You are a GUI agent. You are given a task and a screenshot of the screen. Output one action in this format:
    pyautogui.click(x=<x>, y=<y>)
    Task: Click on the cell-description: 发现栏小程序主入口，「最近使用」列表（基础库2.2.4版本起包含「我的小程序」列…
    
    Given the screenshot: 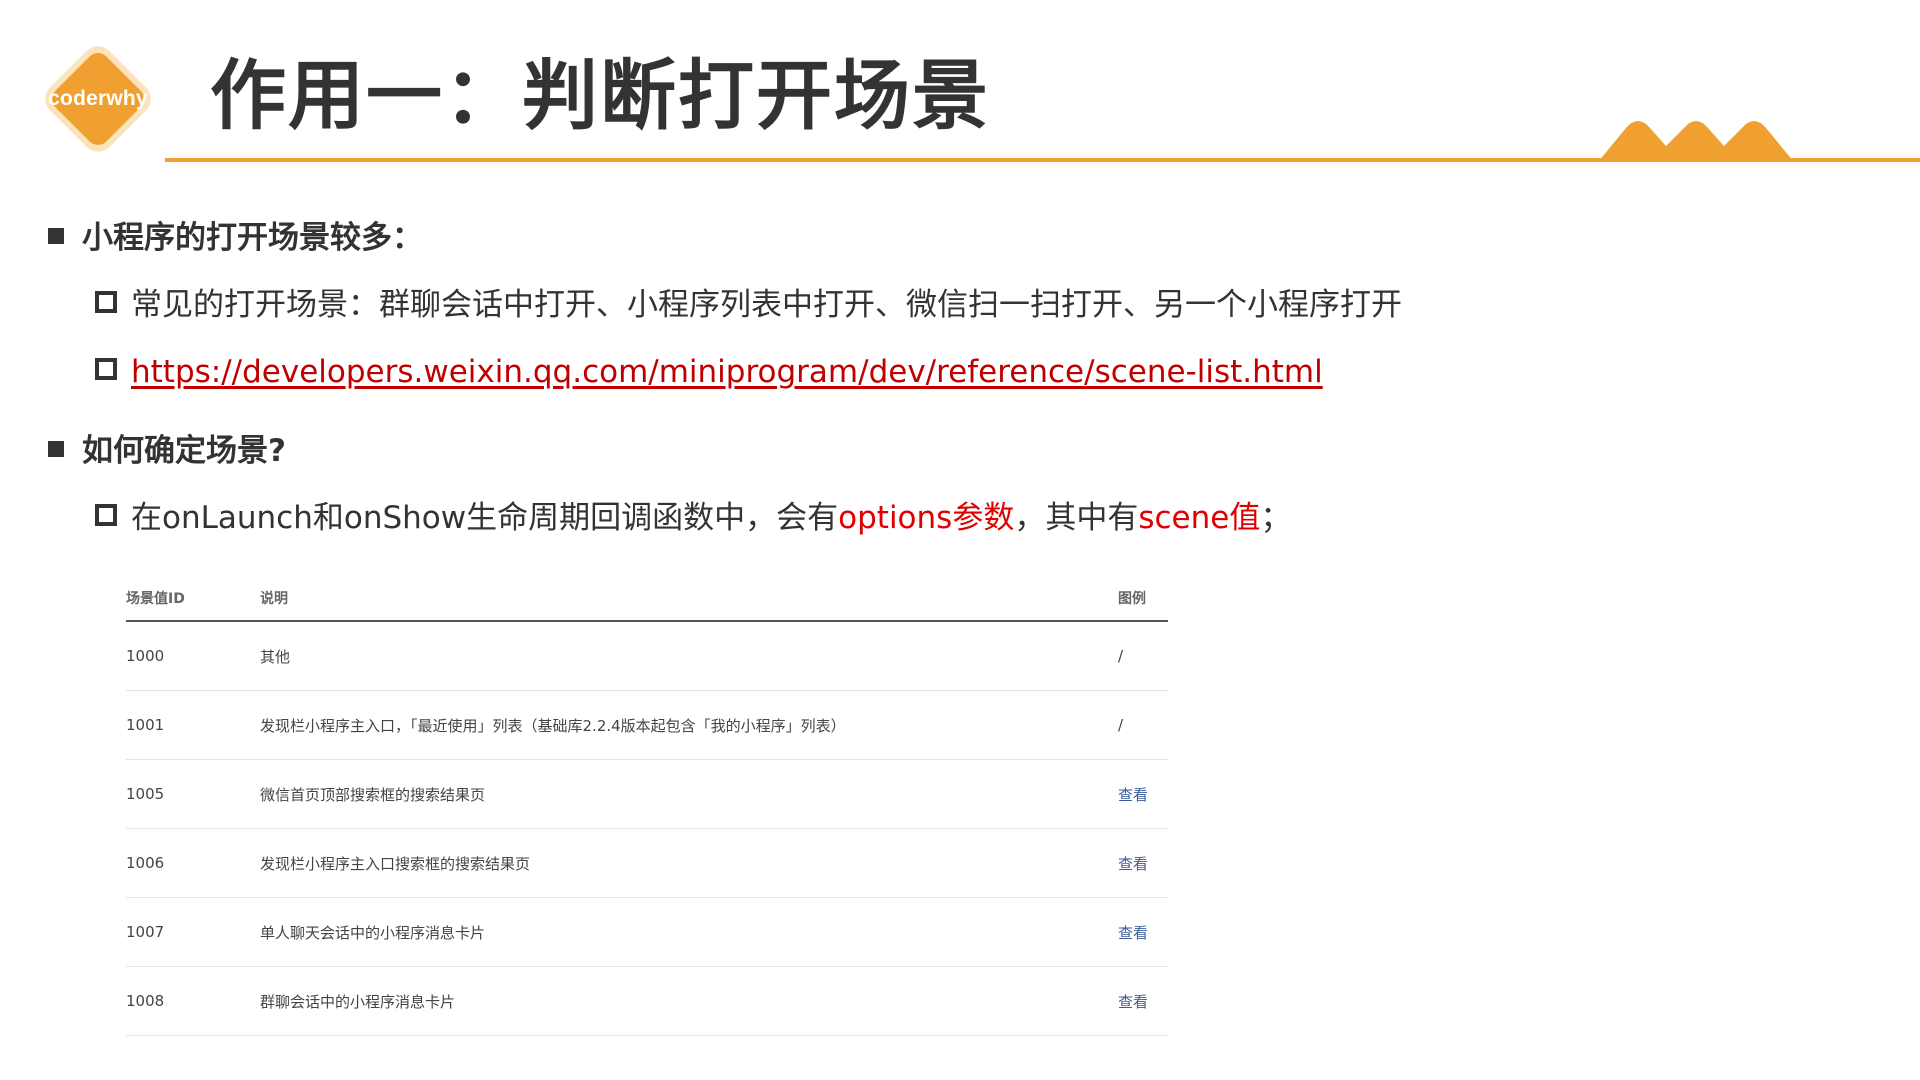 What is the action you would take?
    pyautogui.click(x=553, y=725)
    